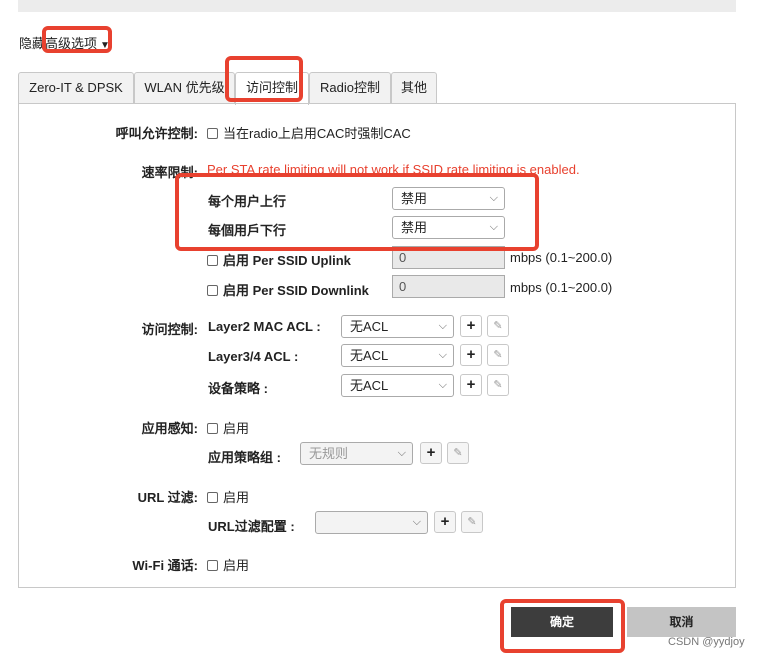 The image size is (759, 658). Describe the element at coordinates (287, 260) in the screenshot. I see `ssid-uplink-label: 启用 Per SSID Uplink` at that location.